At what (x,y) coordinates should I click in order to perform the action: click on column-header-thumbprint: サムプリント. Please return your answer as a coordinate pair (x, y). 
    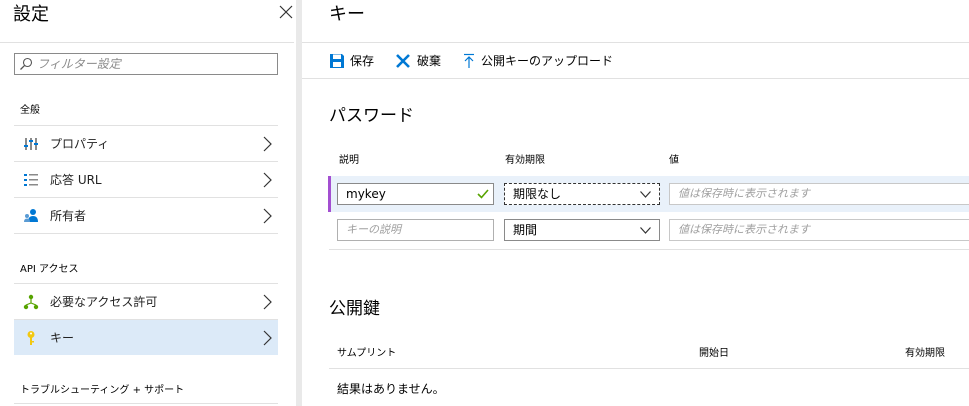
    Looking at the image, I should click on (367, 353).